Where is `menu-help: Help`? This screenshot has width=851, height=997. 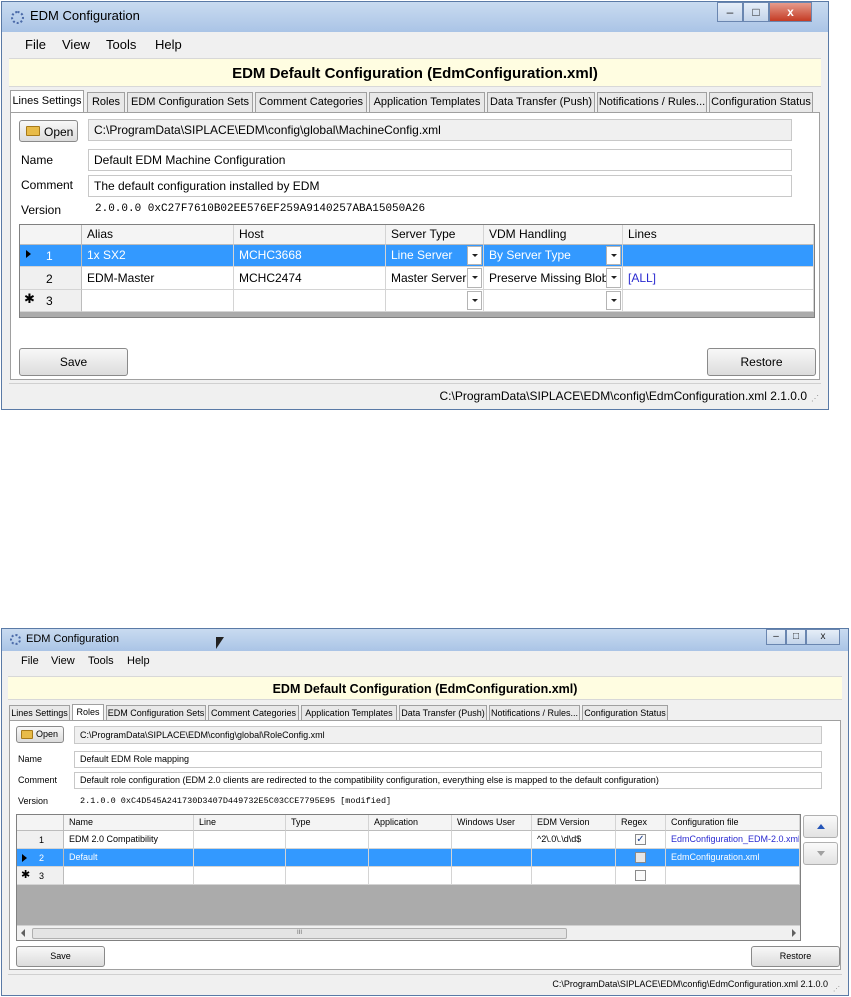 menu-help: Help is located at coordinates (138, 661).